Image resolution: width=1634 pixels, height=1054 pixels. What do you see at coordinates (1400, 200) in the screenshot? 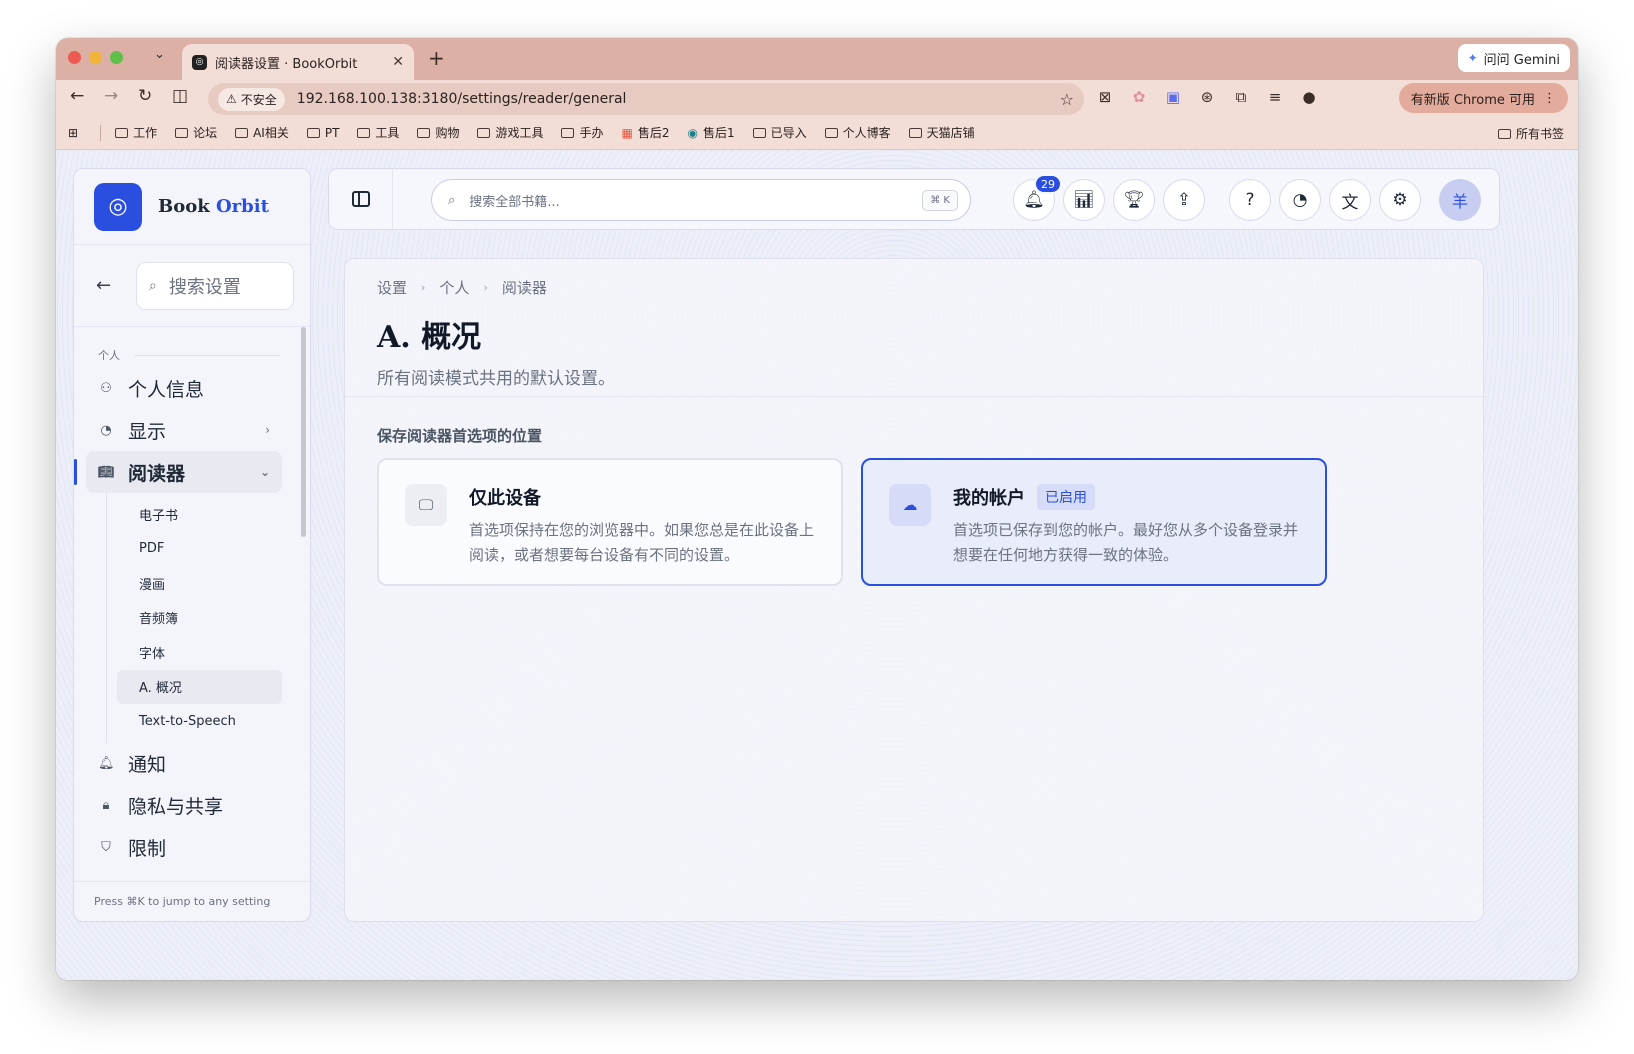
I see `settings-button: ⚙` at bounding box center [1400, 200].